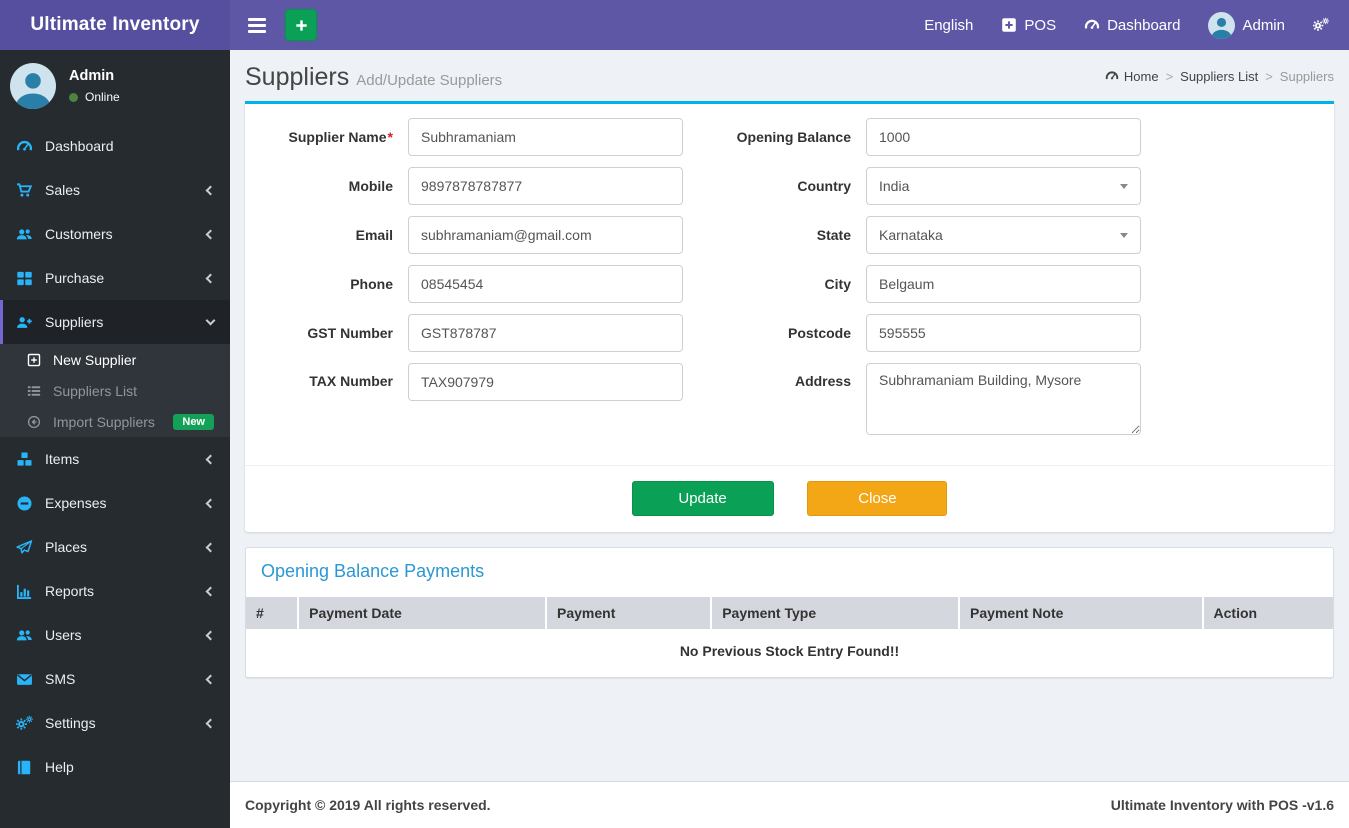 The width and height of the screenshot is (1349, 828). I want to click on page-subtitle: Add/Update Suppliers, so click(429, 80).